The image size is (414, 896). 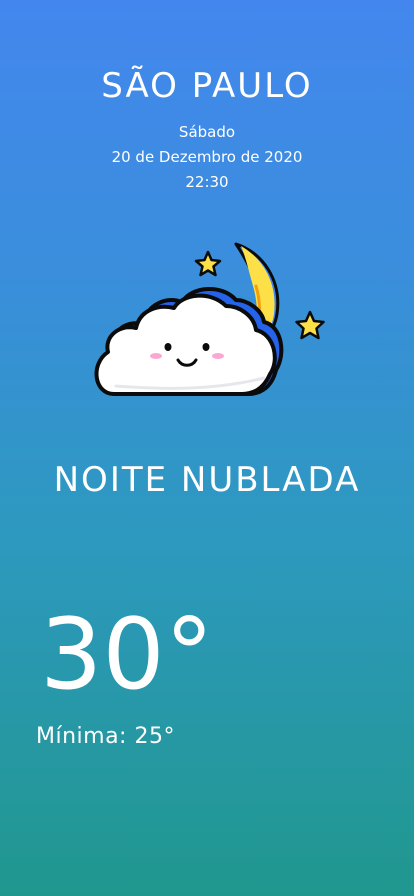 What do you see at coordinates (207, 480) in the screenshot?
I see `weather-condition: NOITE NUBLADA` at bounding box center [207, 480].